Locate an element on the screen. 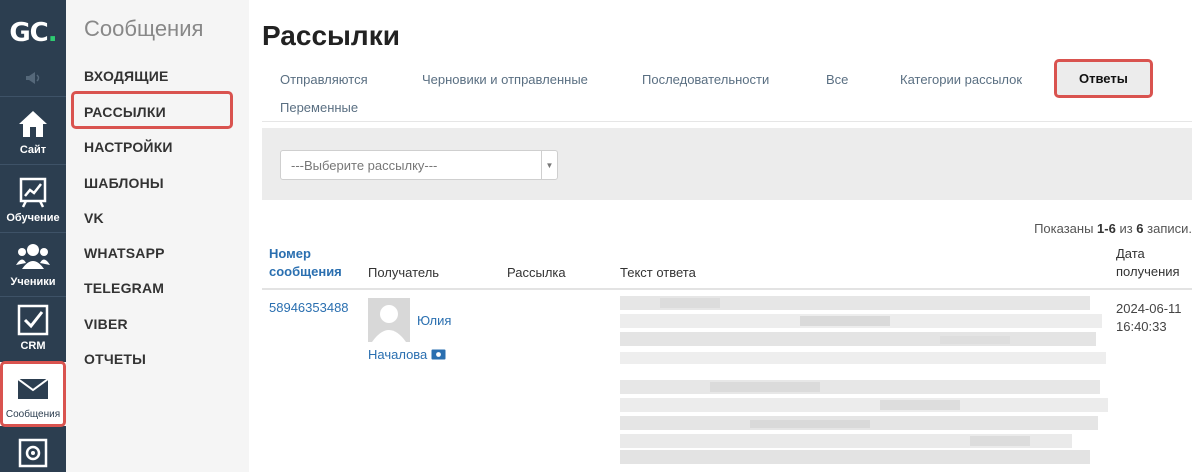 This screenshot has width=1200, height=472. row-date: 2024-06-11 16:40:33 is located at coordinates (1149, 317).